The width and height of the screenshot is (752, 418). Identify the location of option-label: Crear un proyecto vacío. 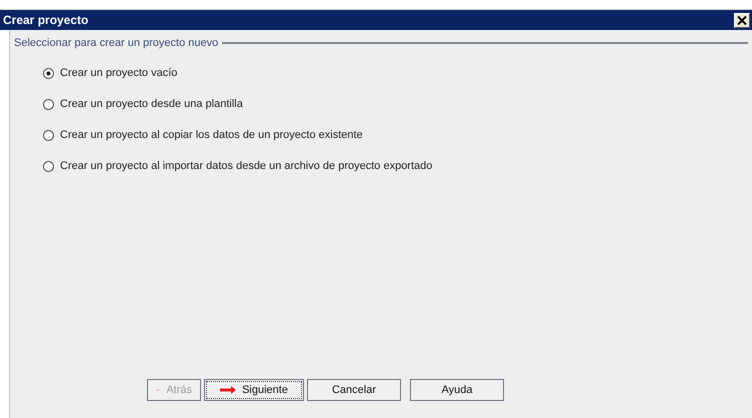
(119, 73).